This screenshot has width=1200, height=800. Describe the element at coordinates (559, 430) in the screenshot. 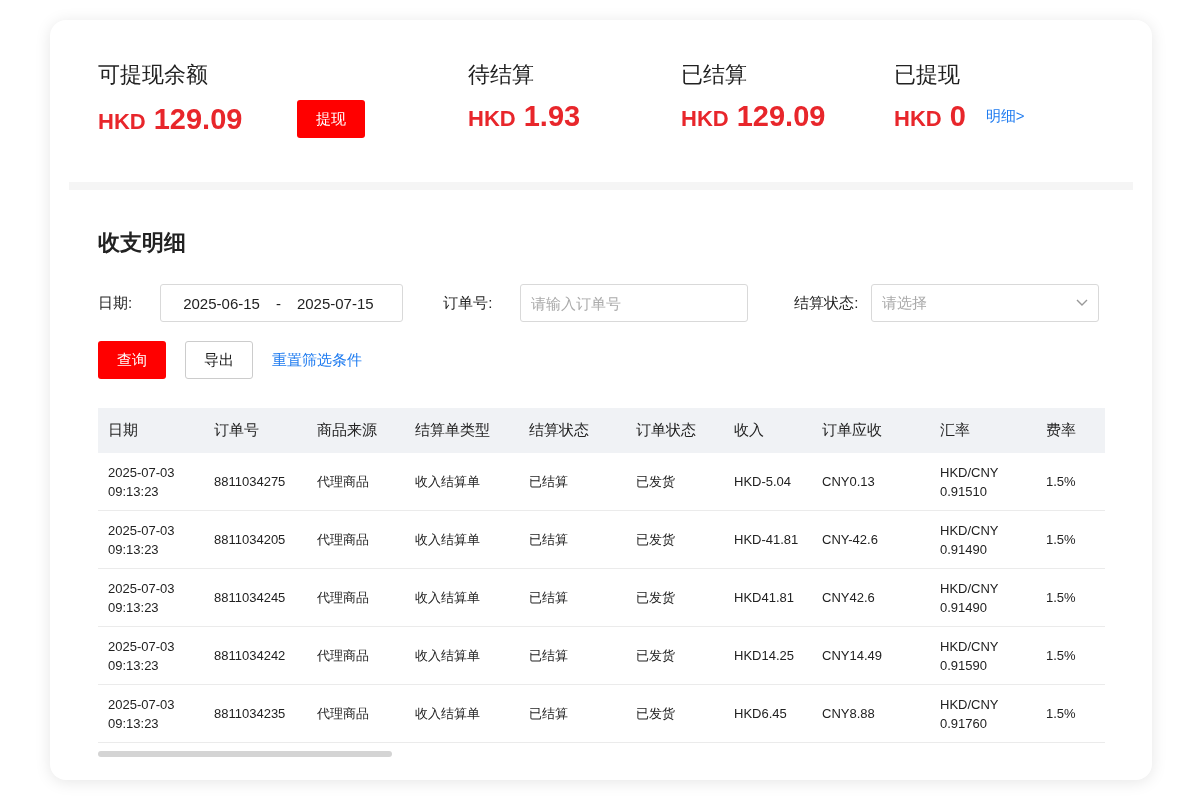

I see `column-header: 结算状态` at that location.